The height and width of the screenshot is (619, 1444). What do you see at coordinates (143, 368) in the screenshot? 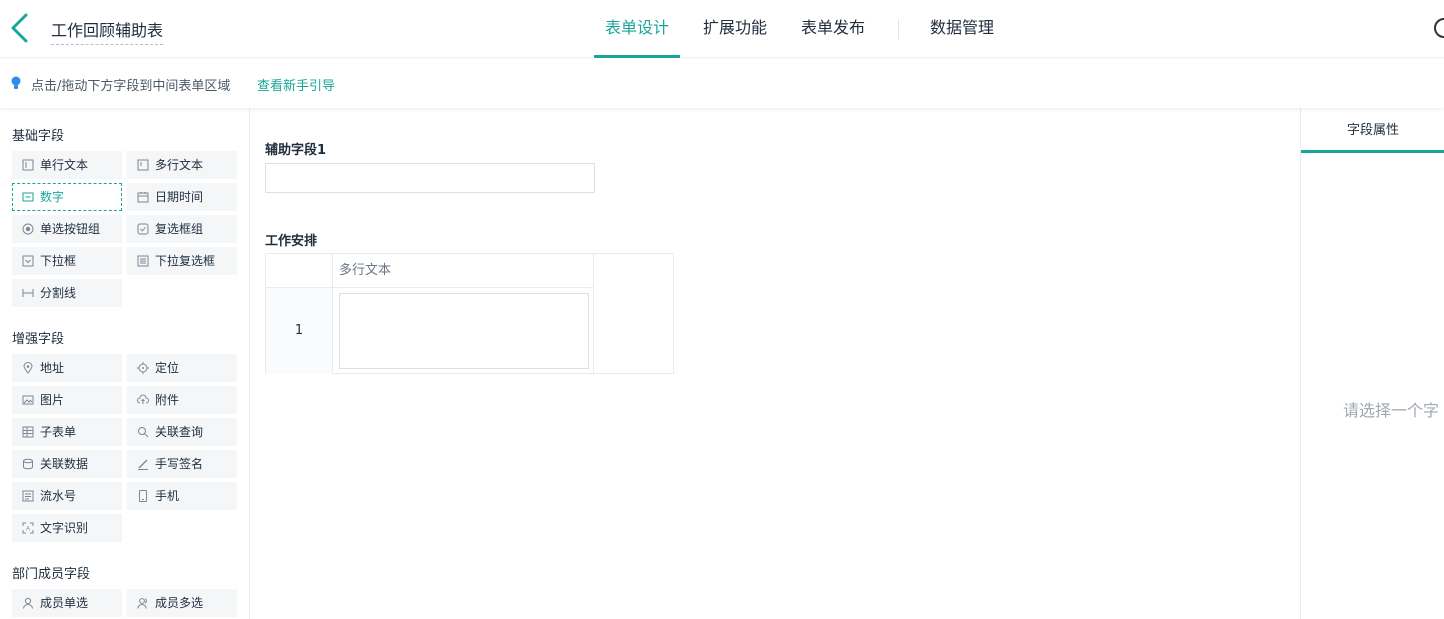
I see `crosshair-icon` at bounding box center [143, 368].